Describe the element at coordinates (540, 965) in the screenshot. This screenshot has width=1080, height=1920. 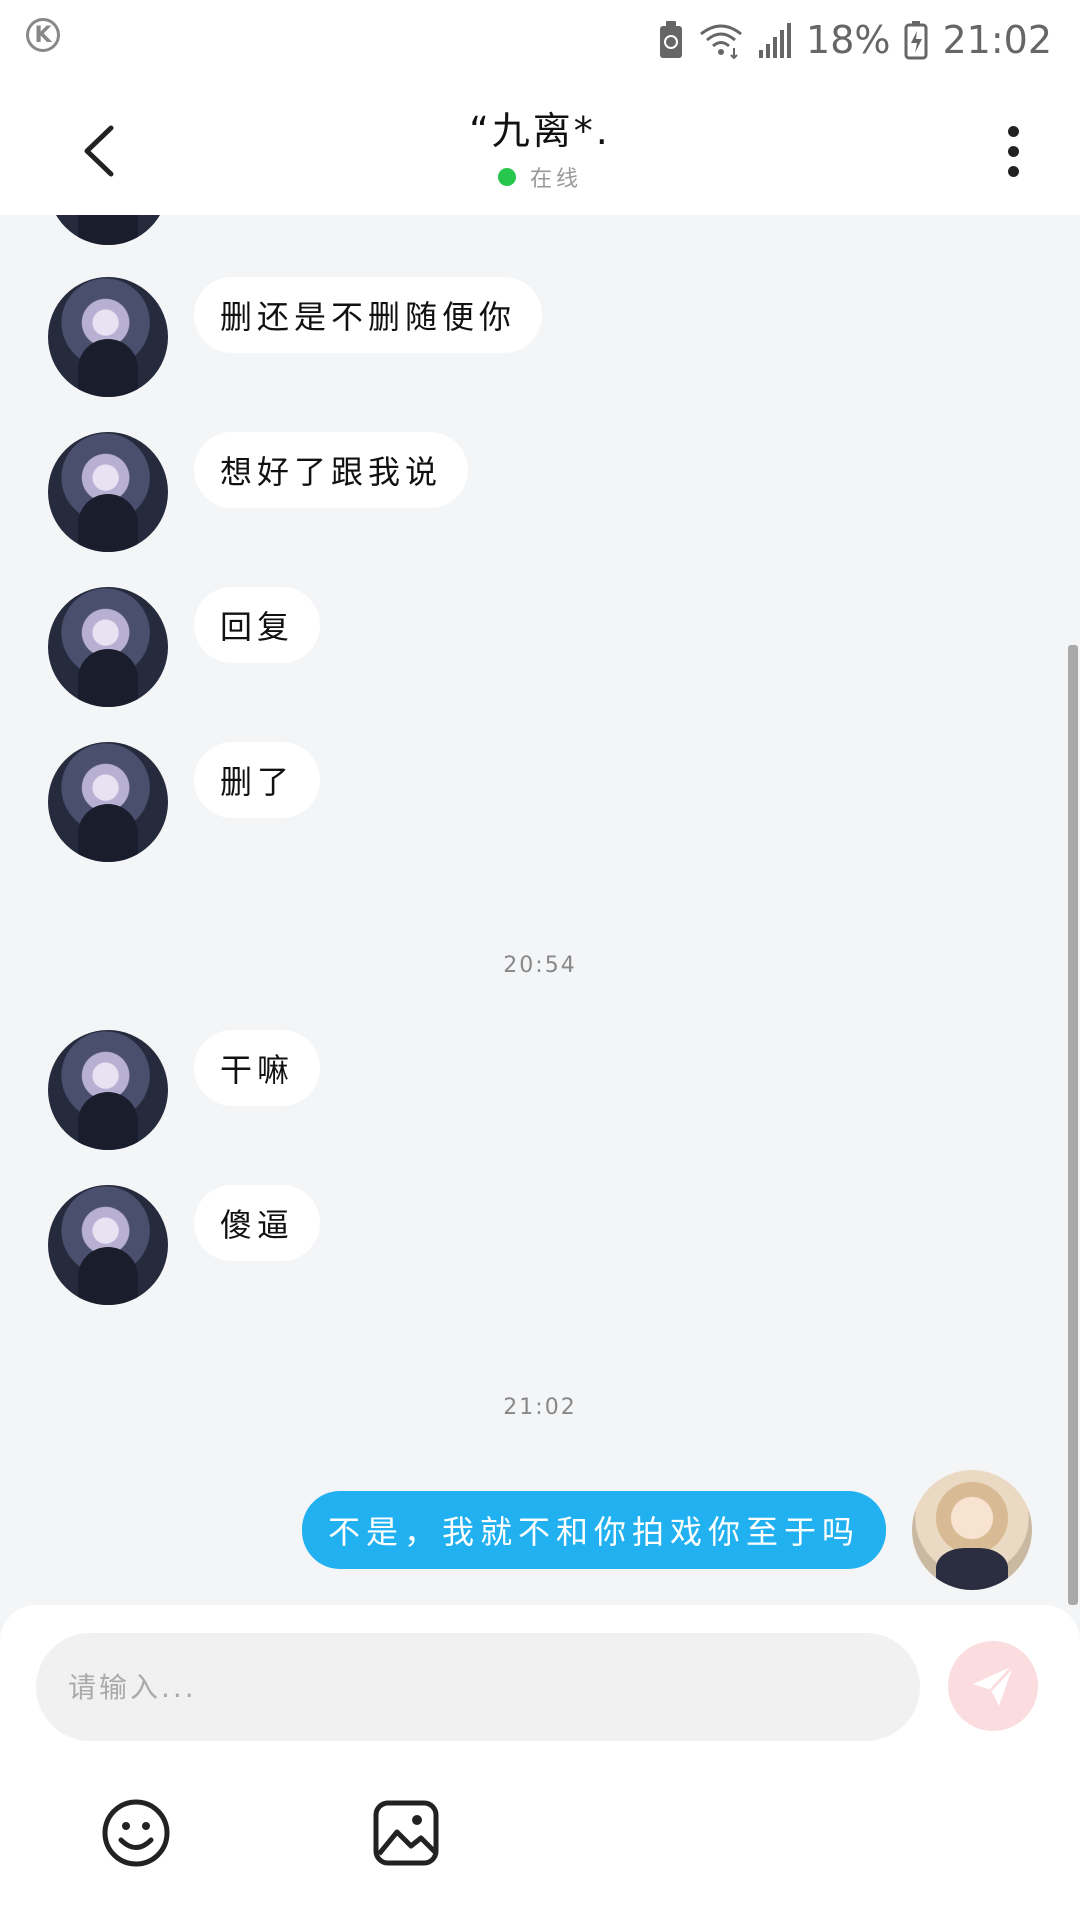
I see `timestamp-label: 20:54` at that location.